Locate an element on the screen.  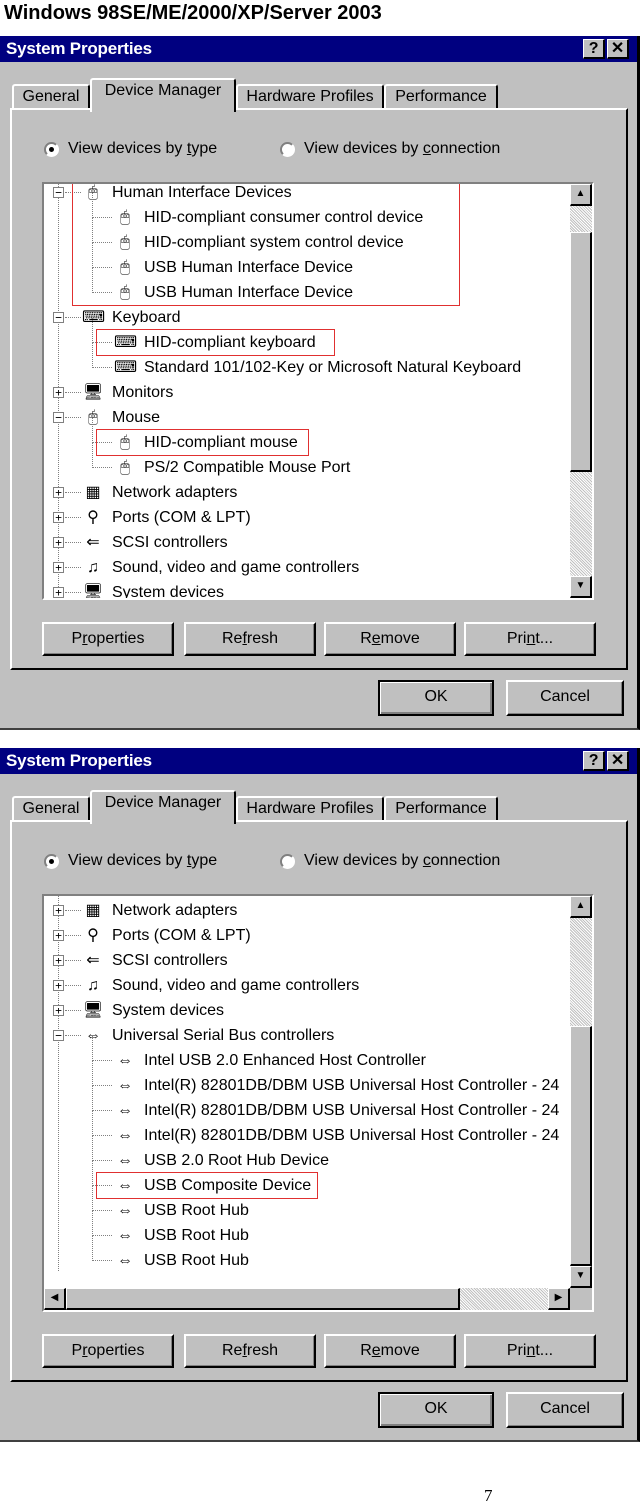
scroll-right-button: ▶ is located at coordinates (559, 1299).